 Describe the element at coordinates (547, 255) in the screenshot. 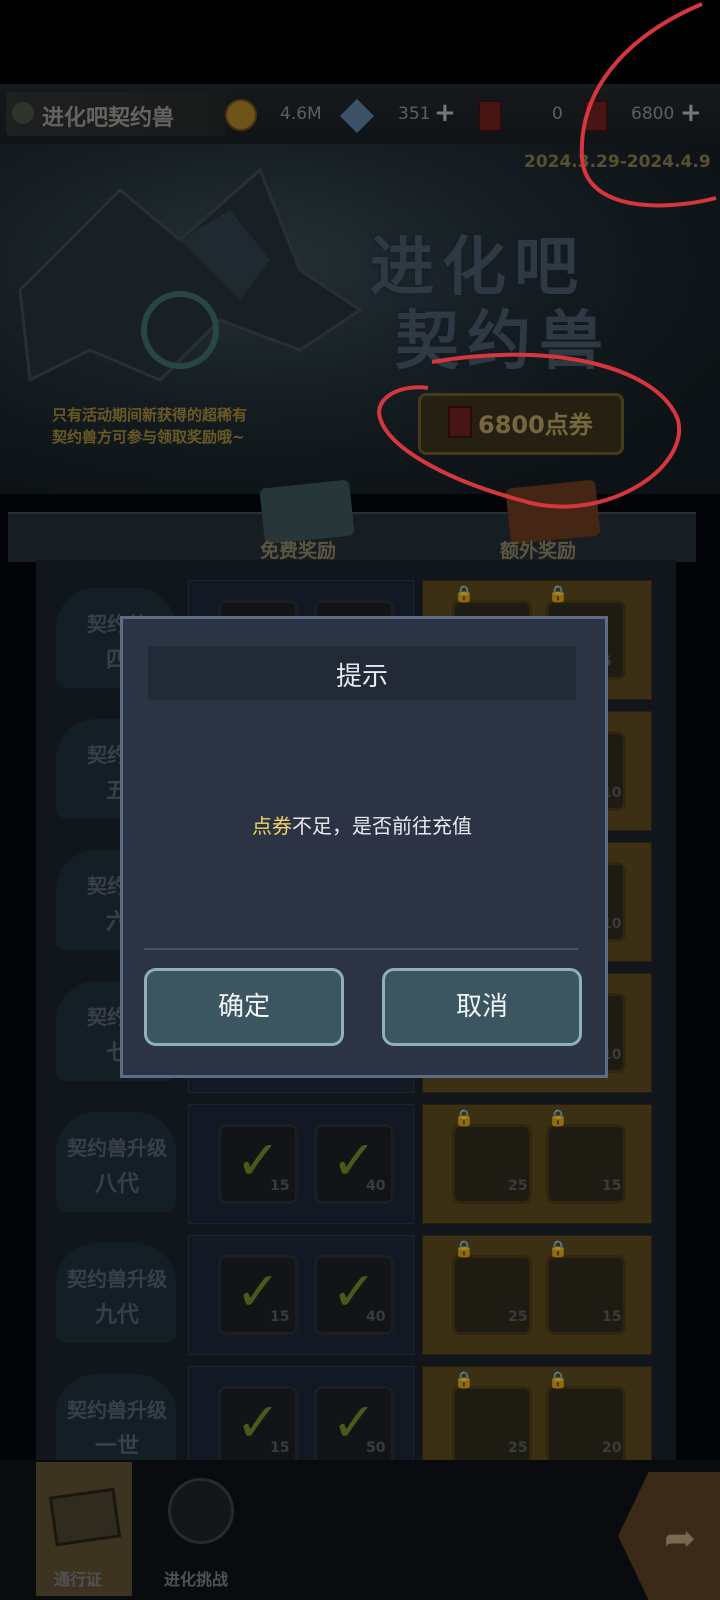

I see `red-annotation-overlay` at that location.